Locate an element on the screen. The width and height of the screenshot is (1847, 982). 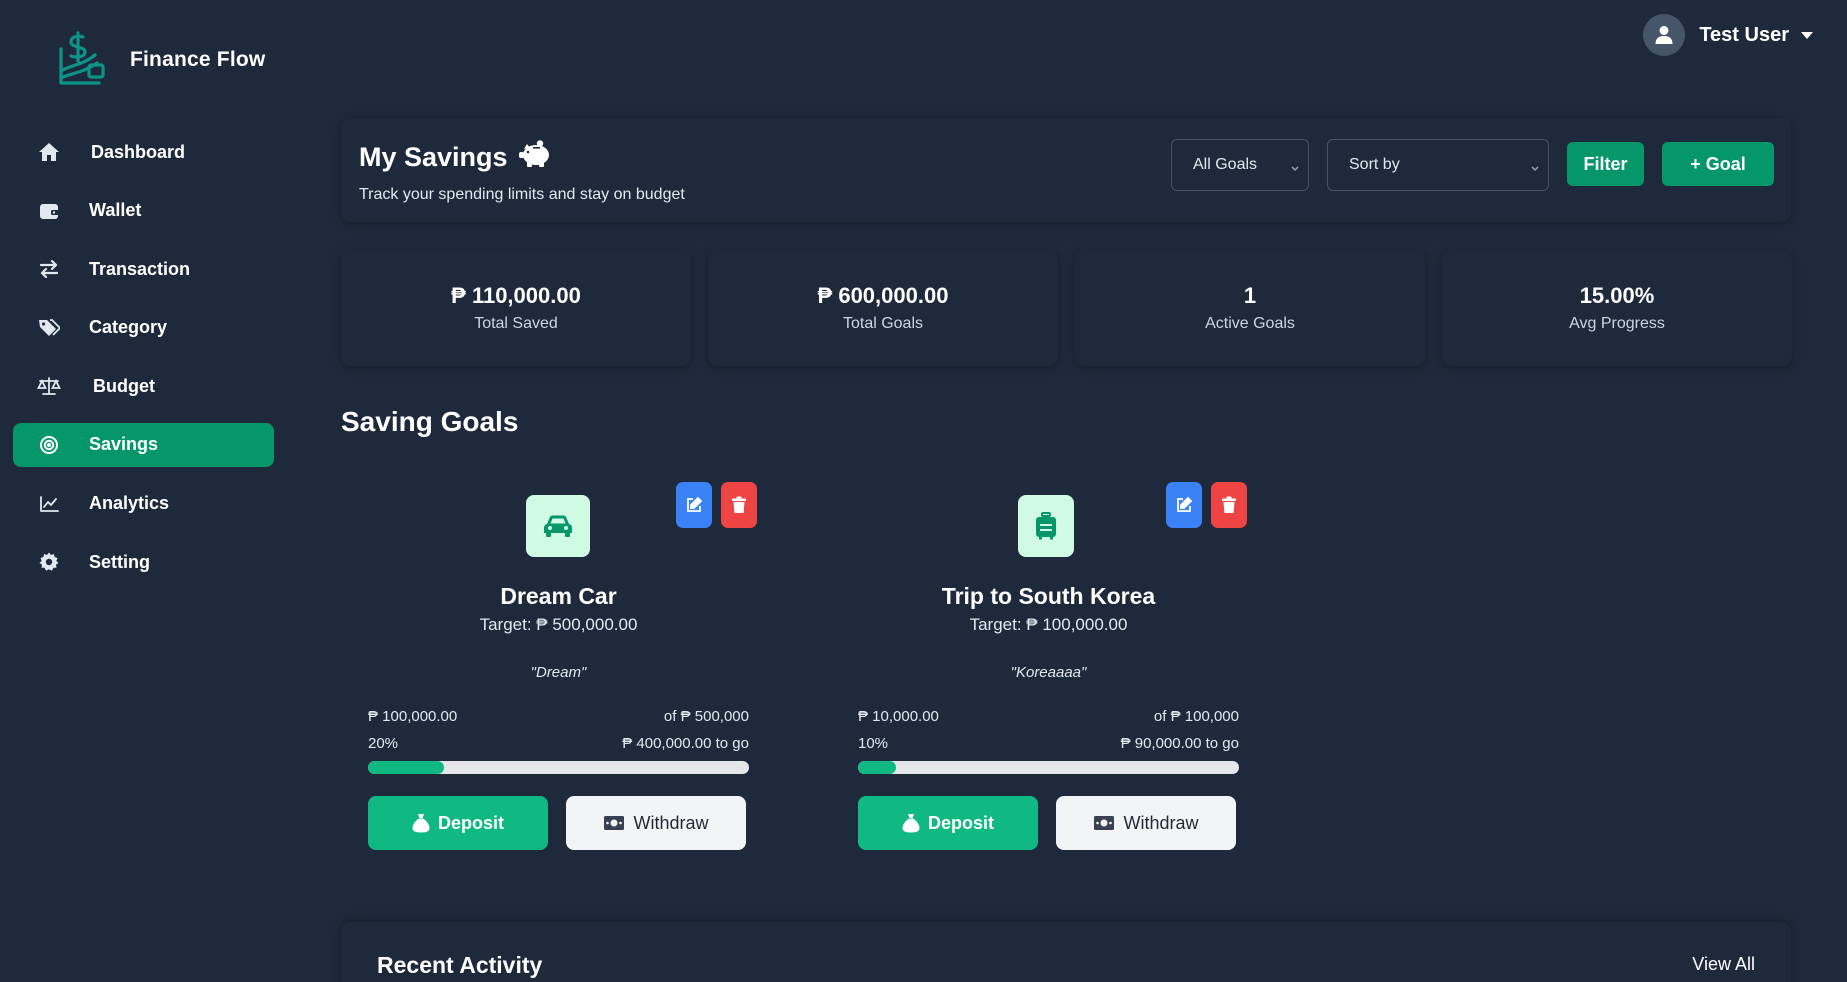
goal-note: "Koreaaaa" is located at coordinates (1048, 672).